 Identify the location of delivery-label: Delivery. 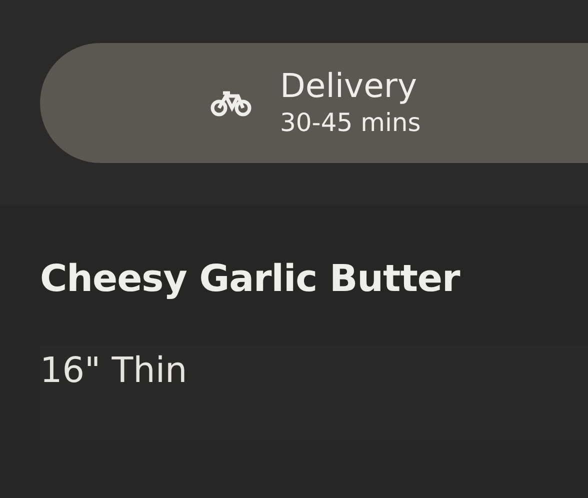
(349, 86).